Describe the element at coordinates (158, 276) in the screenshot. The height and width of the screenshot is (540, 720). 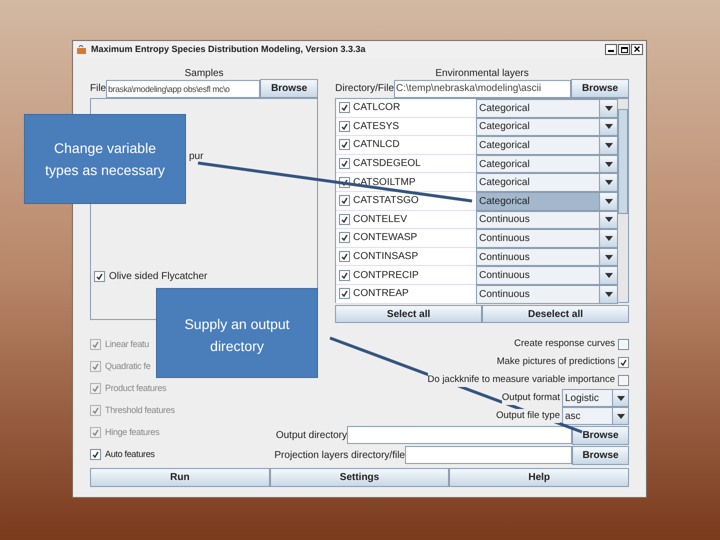
I see `species-label: Olive sided Flycatcher` at that location.